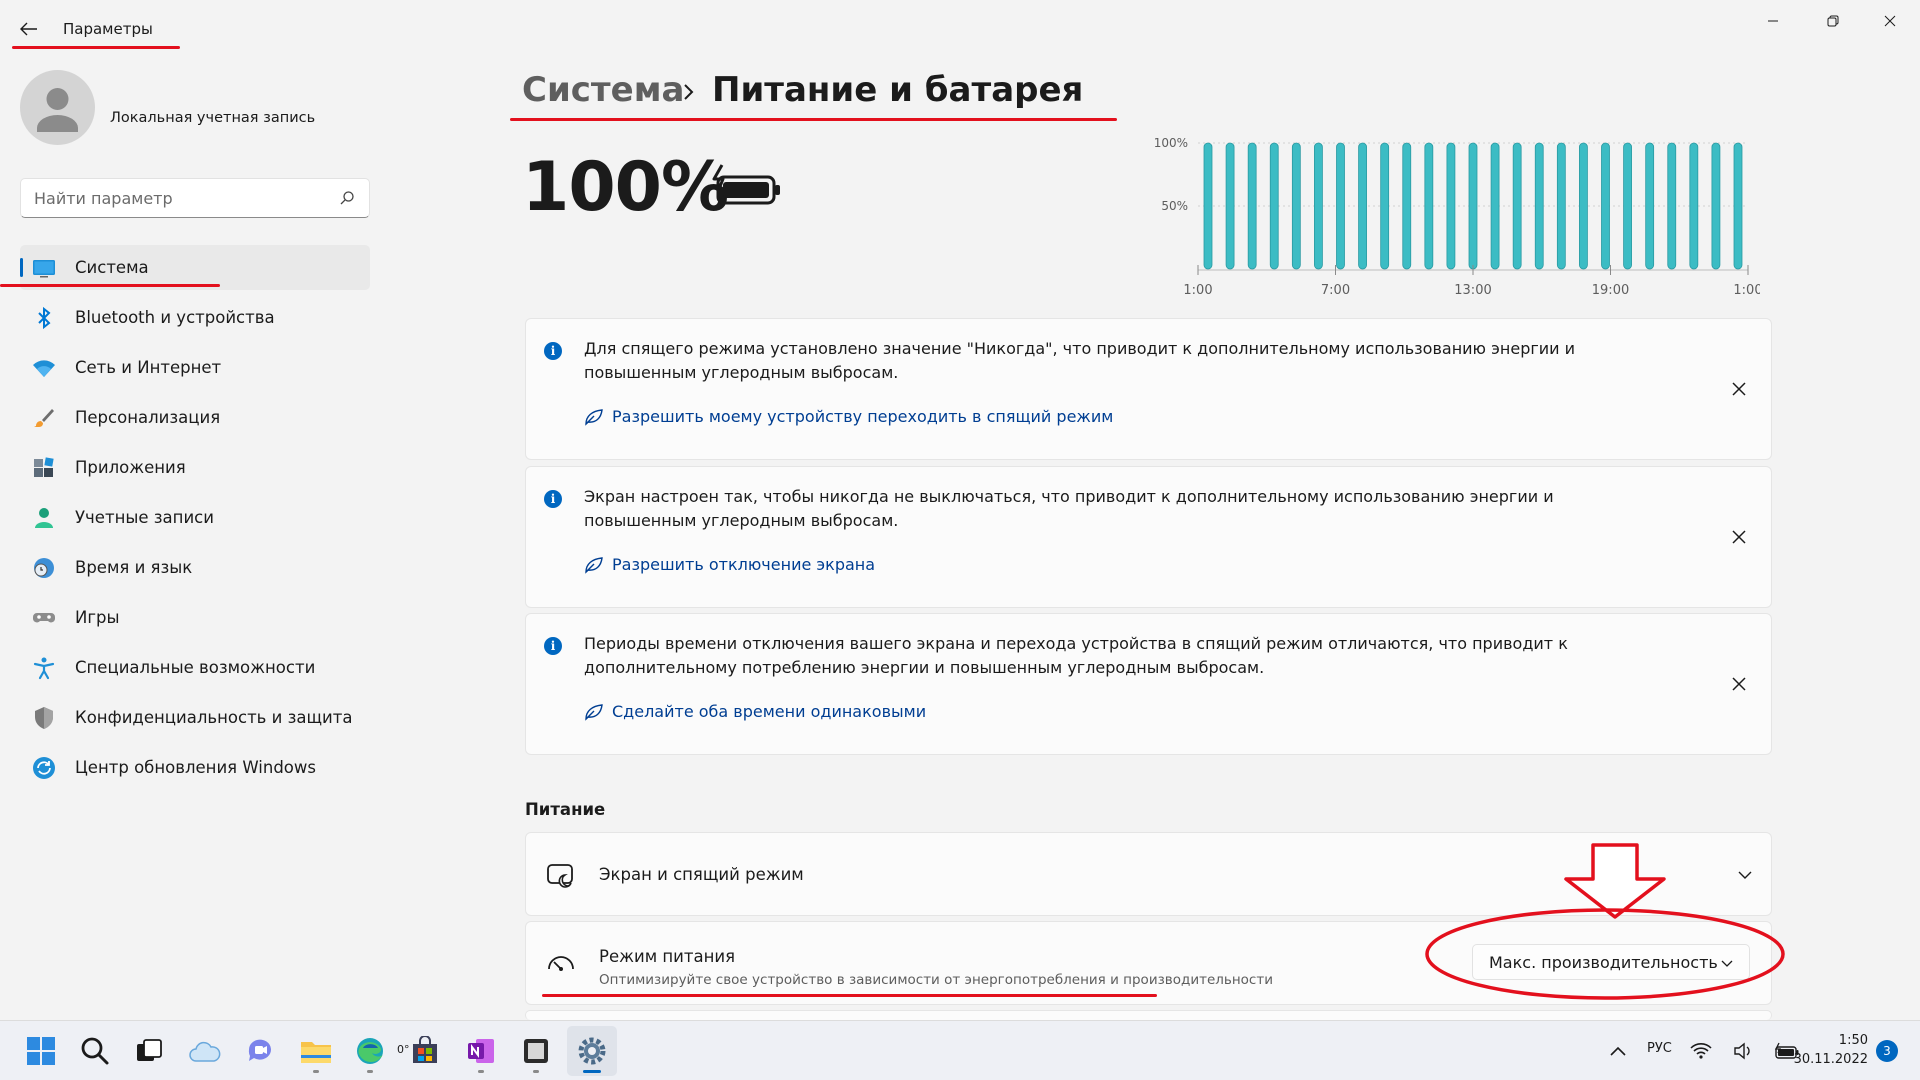 The width and height of the screenshot is (1920, 1080). What do you see at coordinates (481, 1071) in the screenshot?
I see `running-indicator` at bounding box center [481, 1071].